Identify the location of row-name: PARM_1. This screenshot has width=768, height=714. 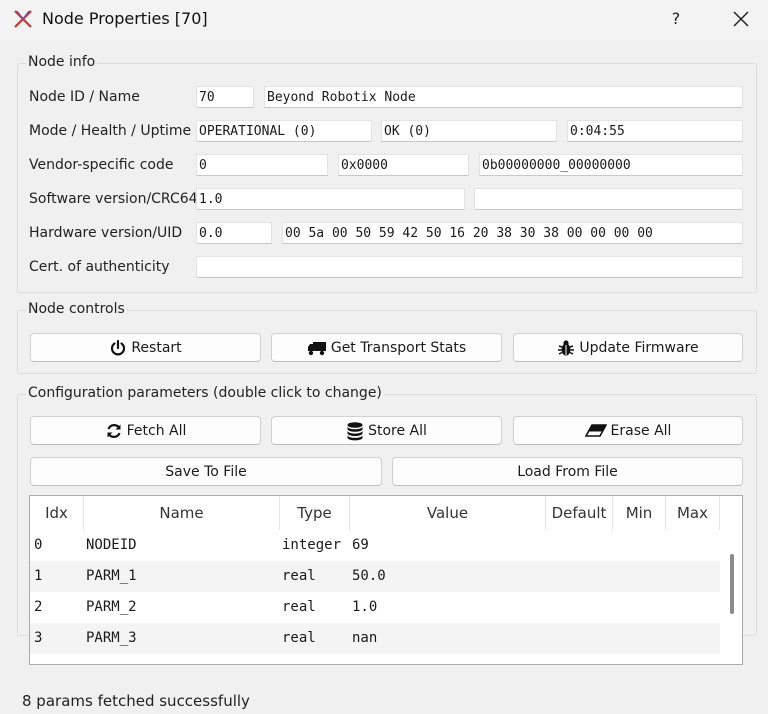
(111, 576).